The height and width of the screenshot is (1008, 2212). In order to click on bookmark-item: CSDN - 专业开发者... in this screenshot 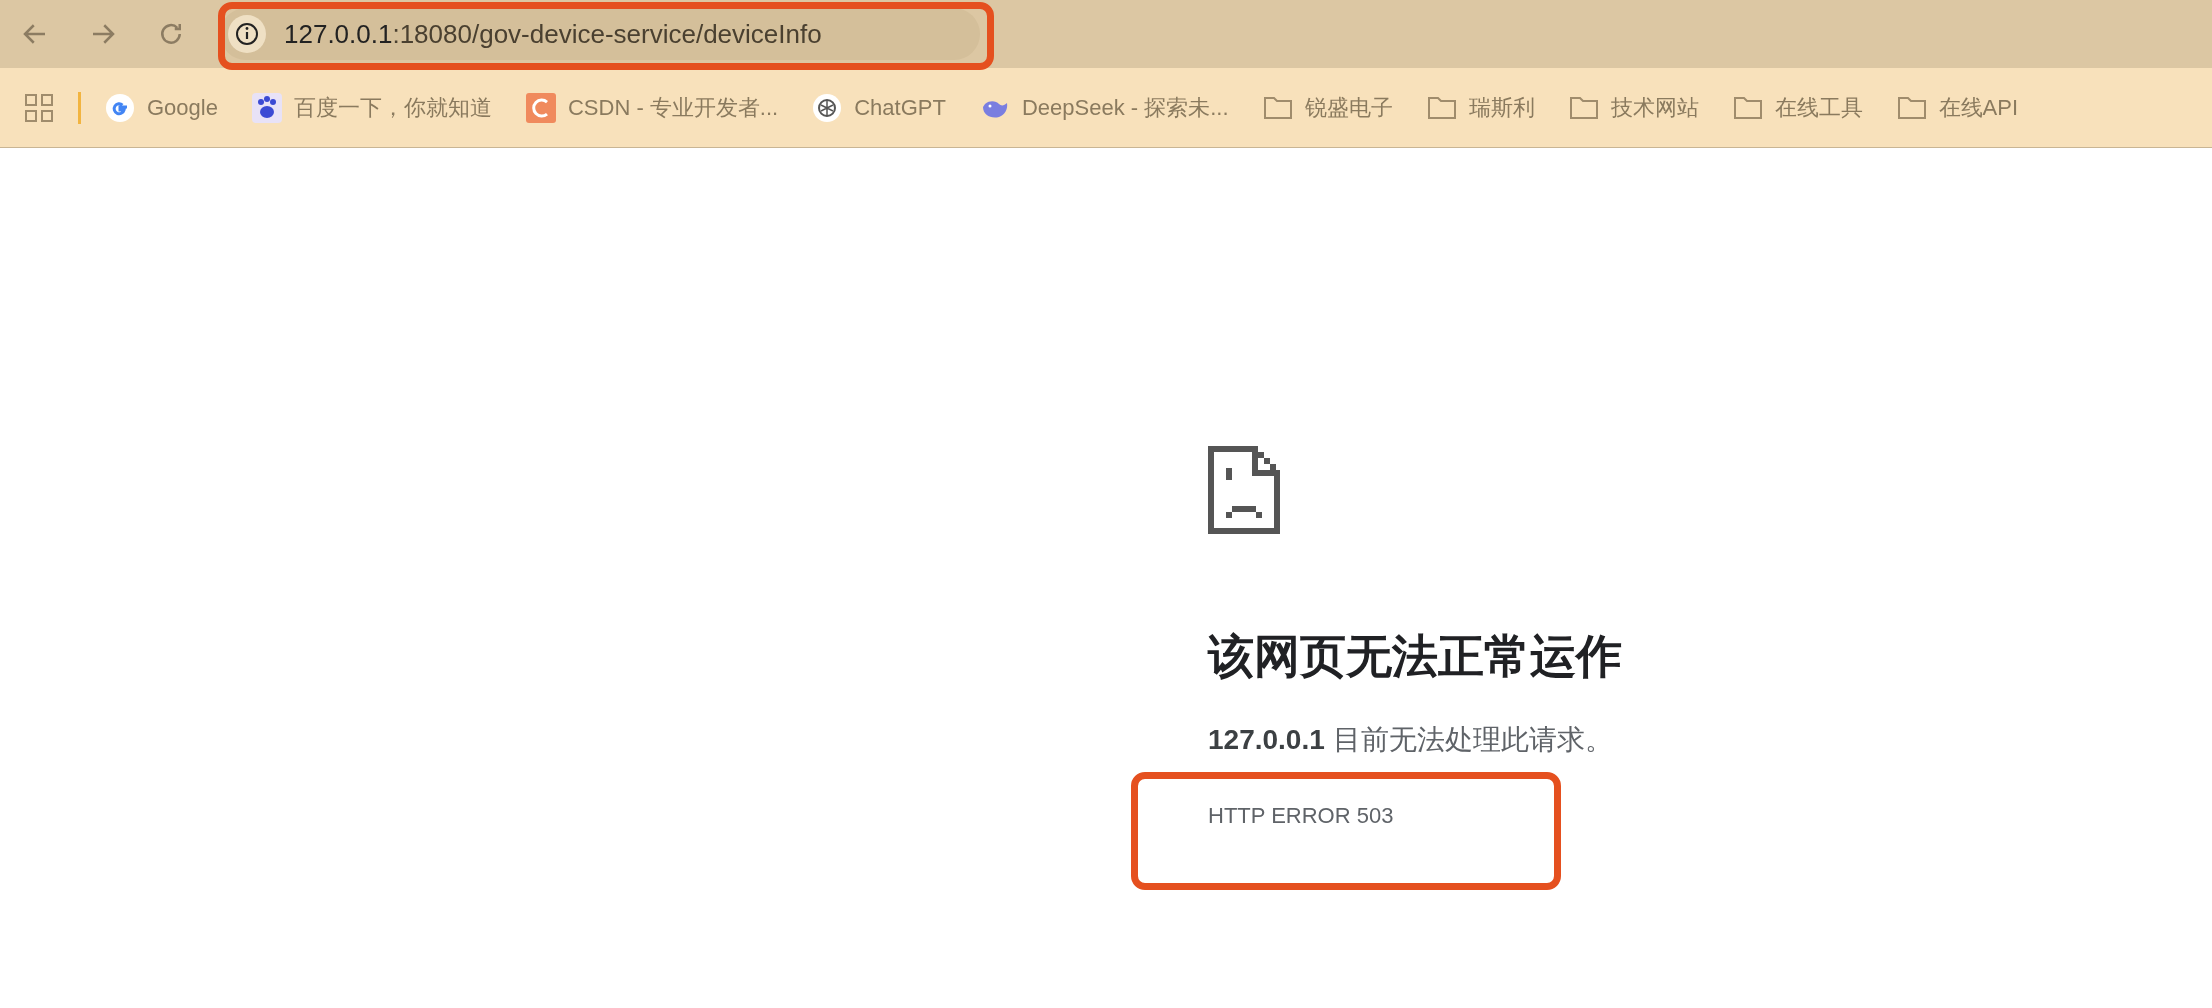, I will do `click(652, 107)`.